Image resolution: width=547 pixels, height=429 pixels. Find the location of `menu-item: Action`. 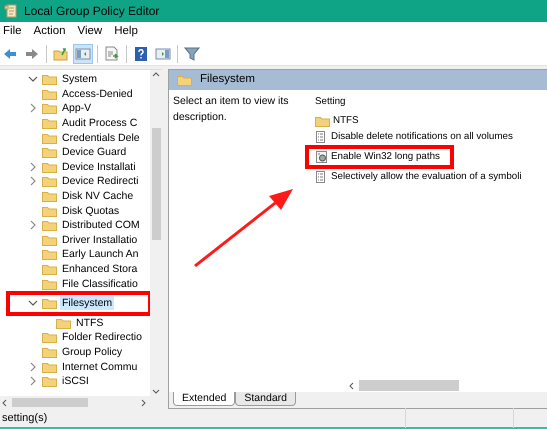

menu-item: Action is located at coordinates (52, 32).